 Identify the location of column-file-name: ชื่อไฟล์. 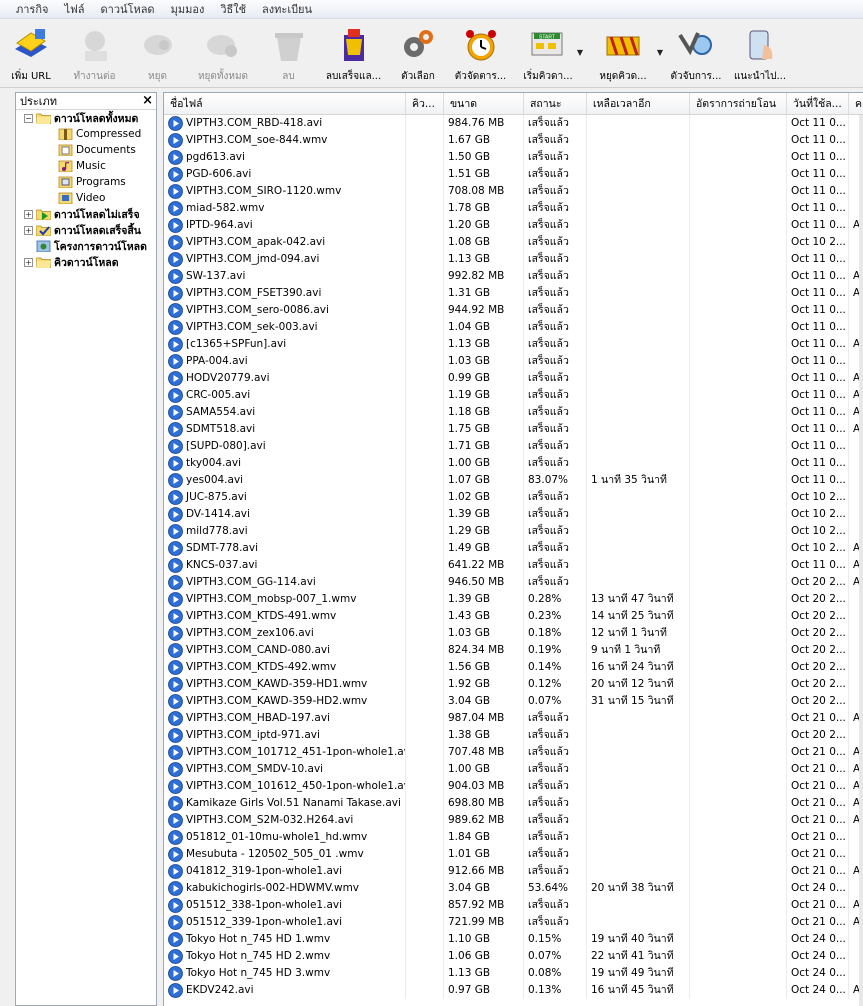
(285, 104).